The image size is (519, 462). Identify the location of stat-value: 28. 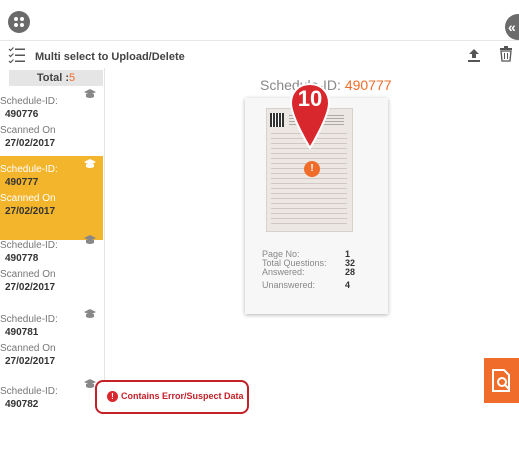
(350, 272).